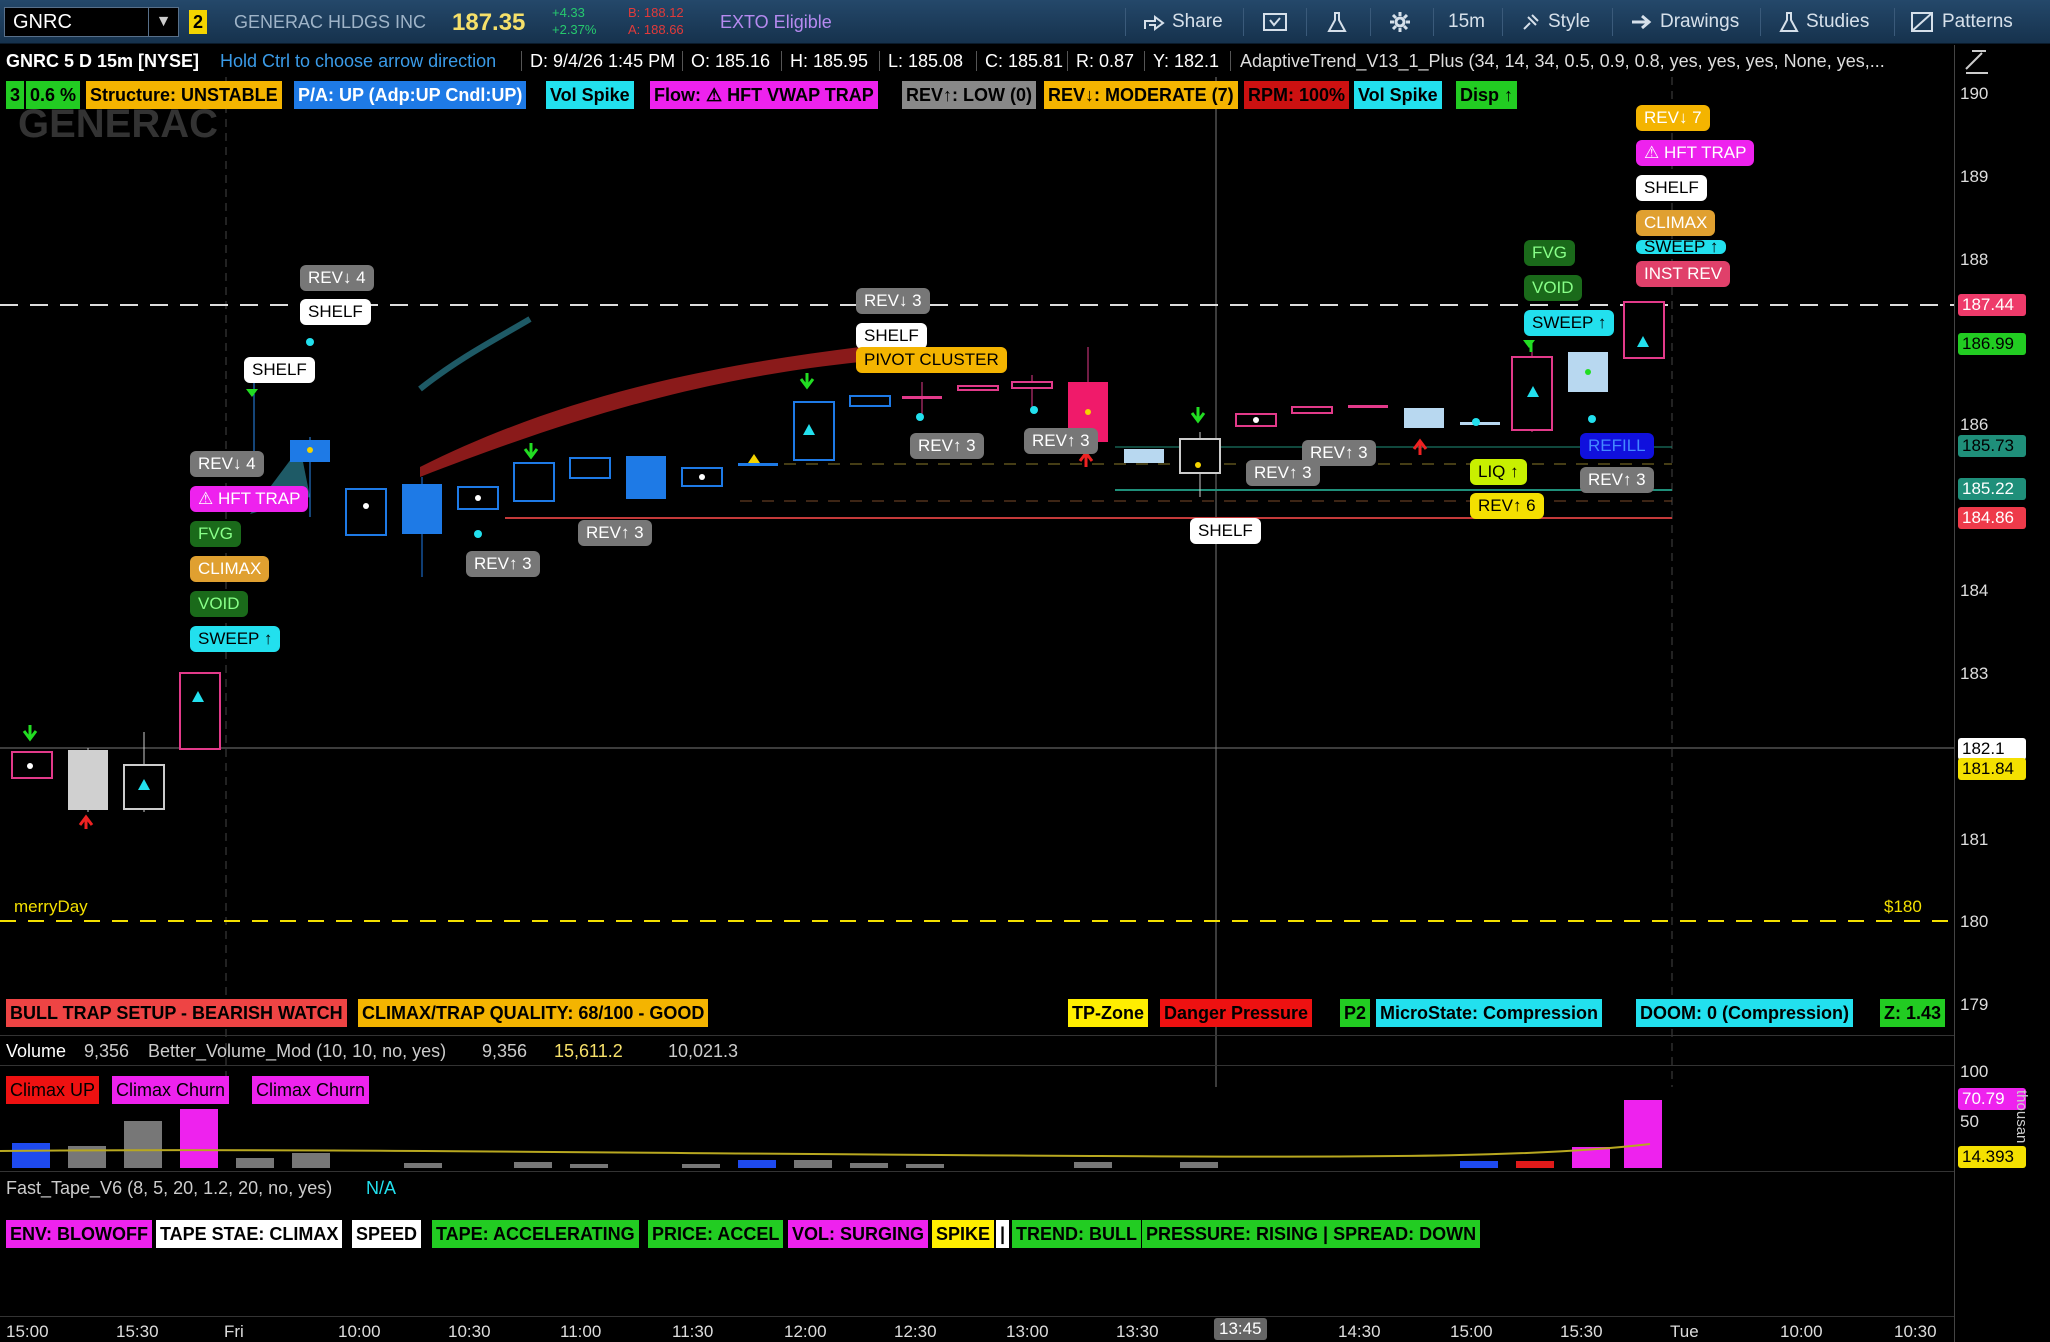 The width and height of the screenshot is (2050, 1342). What do you see at coordinates (230, 569) in the screenshot?
I see `climax-label: CLIMAX` at bounding box center [230, 569].